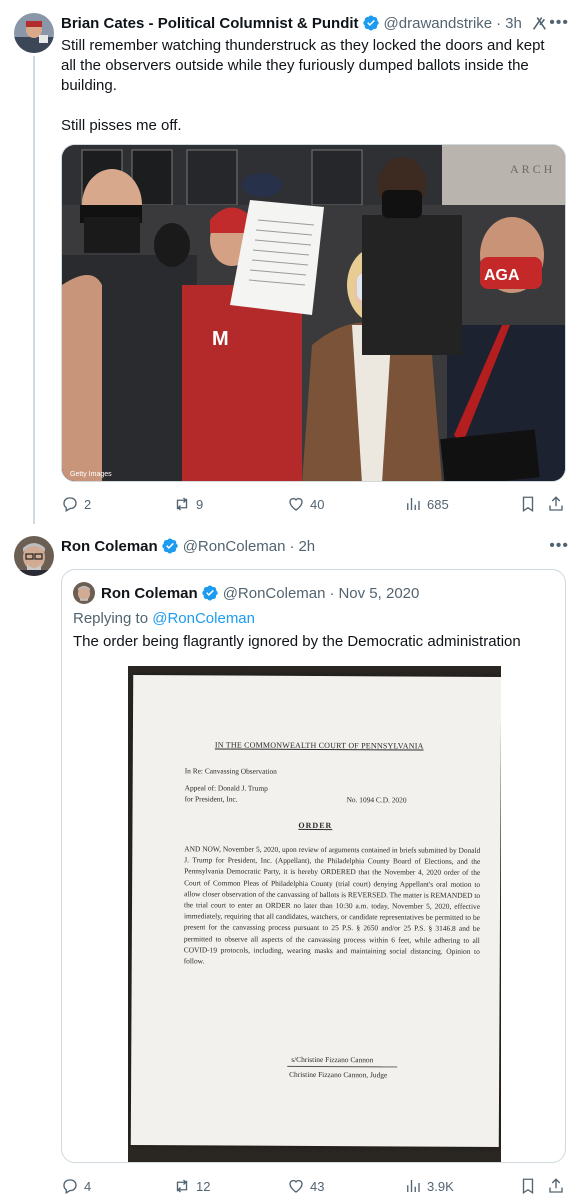 This screenshot has height=1200, width=587. I want to click on view-count: 3.9K, so click(440, 1186).